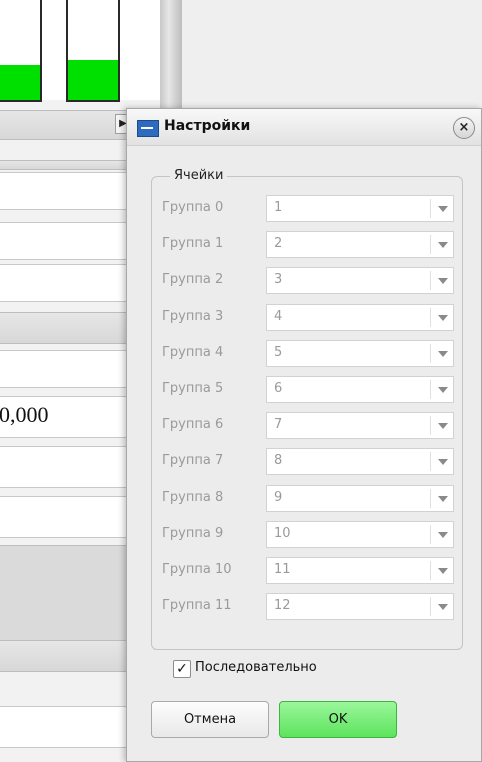 The width and height of the screenshot is (482, 762). Describe the element at coordinates (171, 55) in the screenshot. I see `splitter` at that location.